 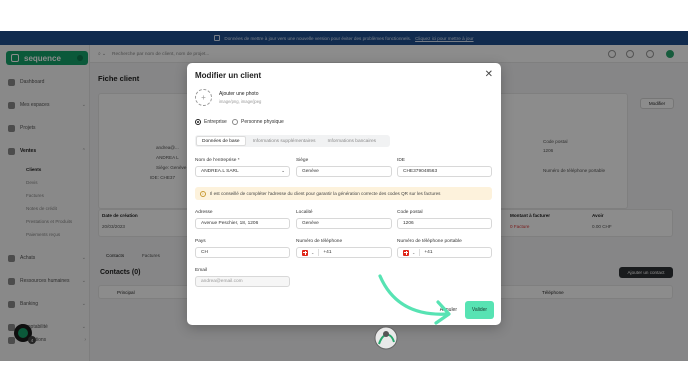 What do you see at coordinates (304, 212) in the screenshot?
I see `locality-label: Localité` at bounding box center [304, 212].